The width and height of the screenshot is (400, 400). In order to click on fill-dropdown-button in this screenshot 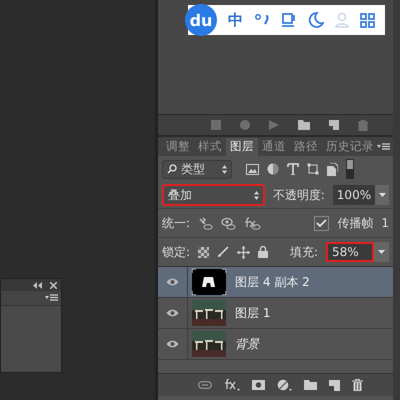, I will do `click(381, 252)`.